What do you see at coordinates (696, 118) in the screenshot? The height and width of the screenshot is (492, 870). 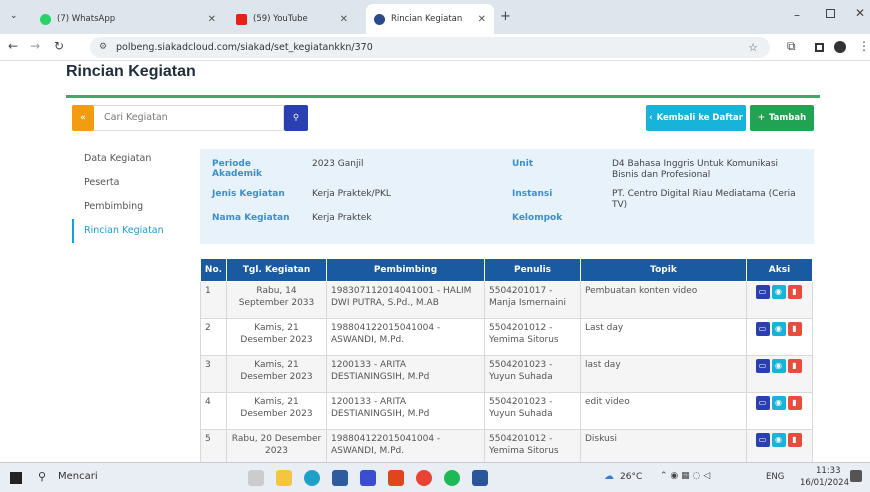 I see `back-to-list-button: ‹ Kembali ke Daftar` at bounding box center [696, 118].